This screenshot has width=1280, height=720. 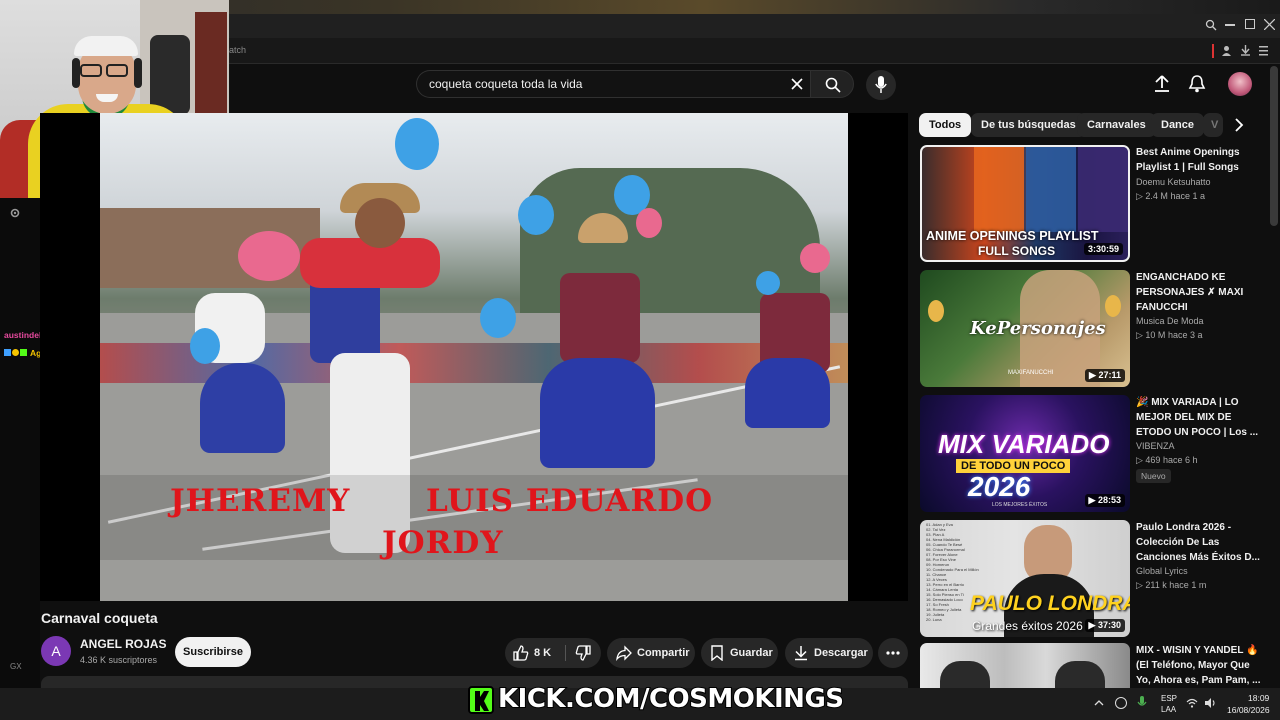 I want to click on share-button: Compartir, so click(x=651, y=653).